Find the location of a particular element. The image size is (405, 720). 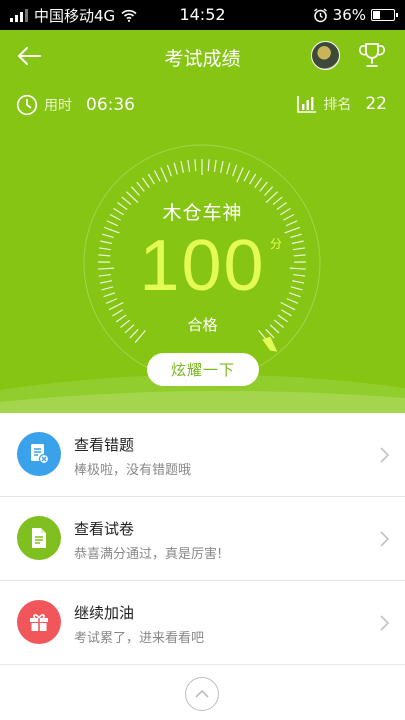

list-item-subtitle: 恭喜满分通过，真是厉害! is located at coordinates (148, 554).